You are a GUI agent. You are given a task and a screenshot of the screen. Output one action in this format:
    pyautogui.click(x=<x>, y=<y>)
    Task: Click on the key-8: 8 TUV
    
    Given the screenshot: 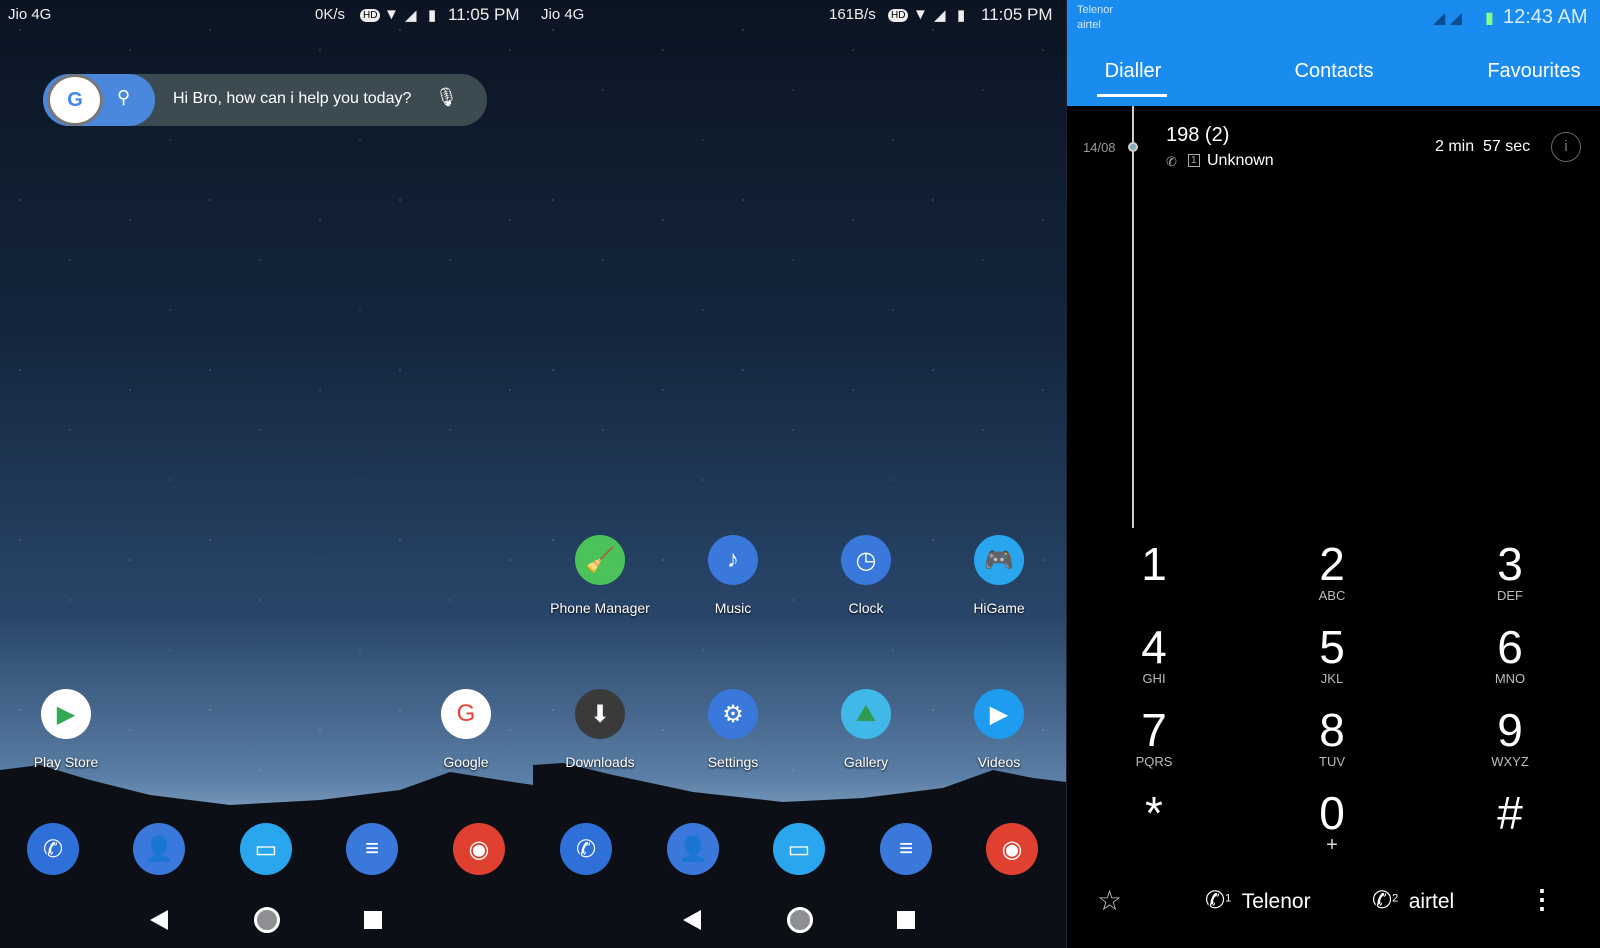 What is the action you would take?
    pyautogui.click(x=1332, y=737)
    